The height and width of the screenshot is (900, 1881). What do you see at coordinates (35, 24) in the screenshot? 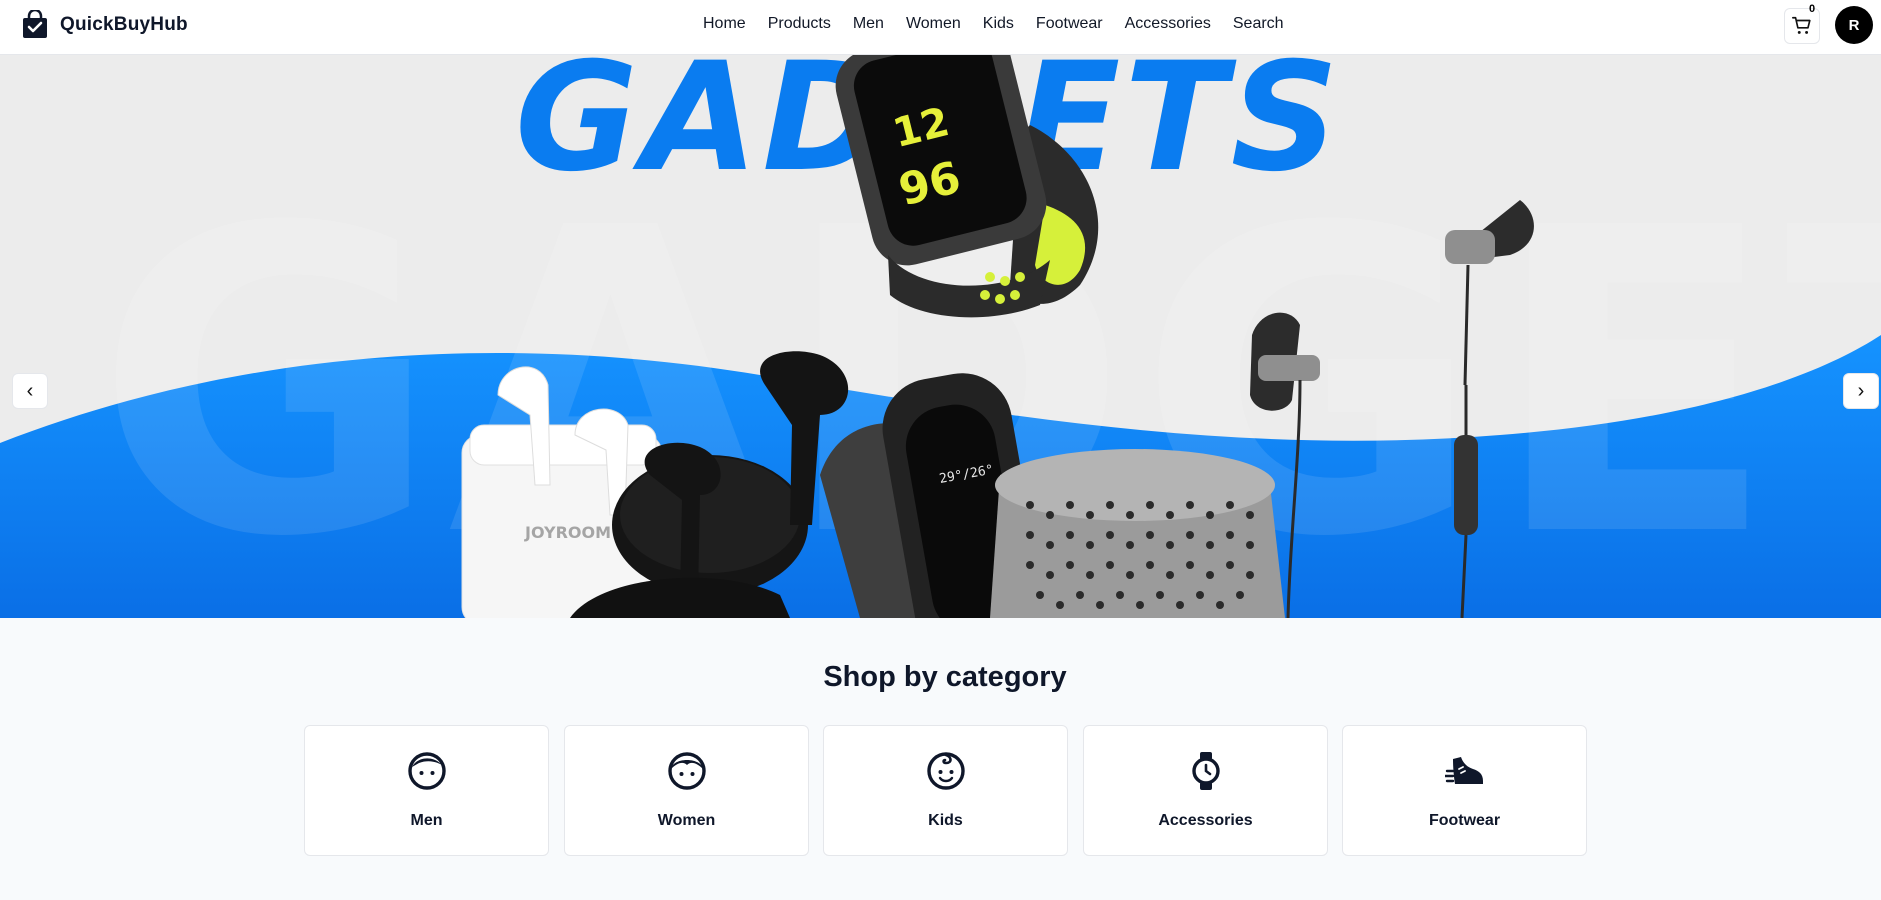
I see `shopping-bag-icon` at bounding box center [35, 24].